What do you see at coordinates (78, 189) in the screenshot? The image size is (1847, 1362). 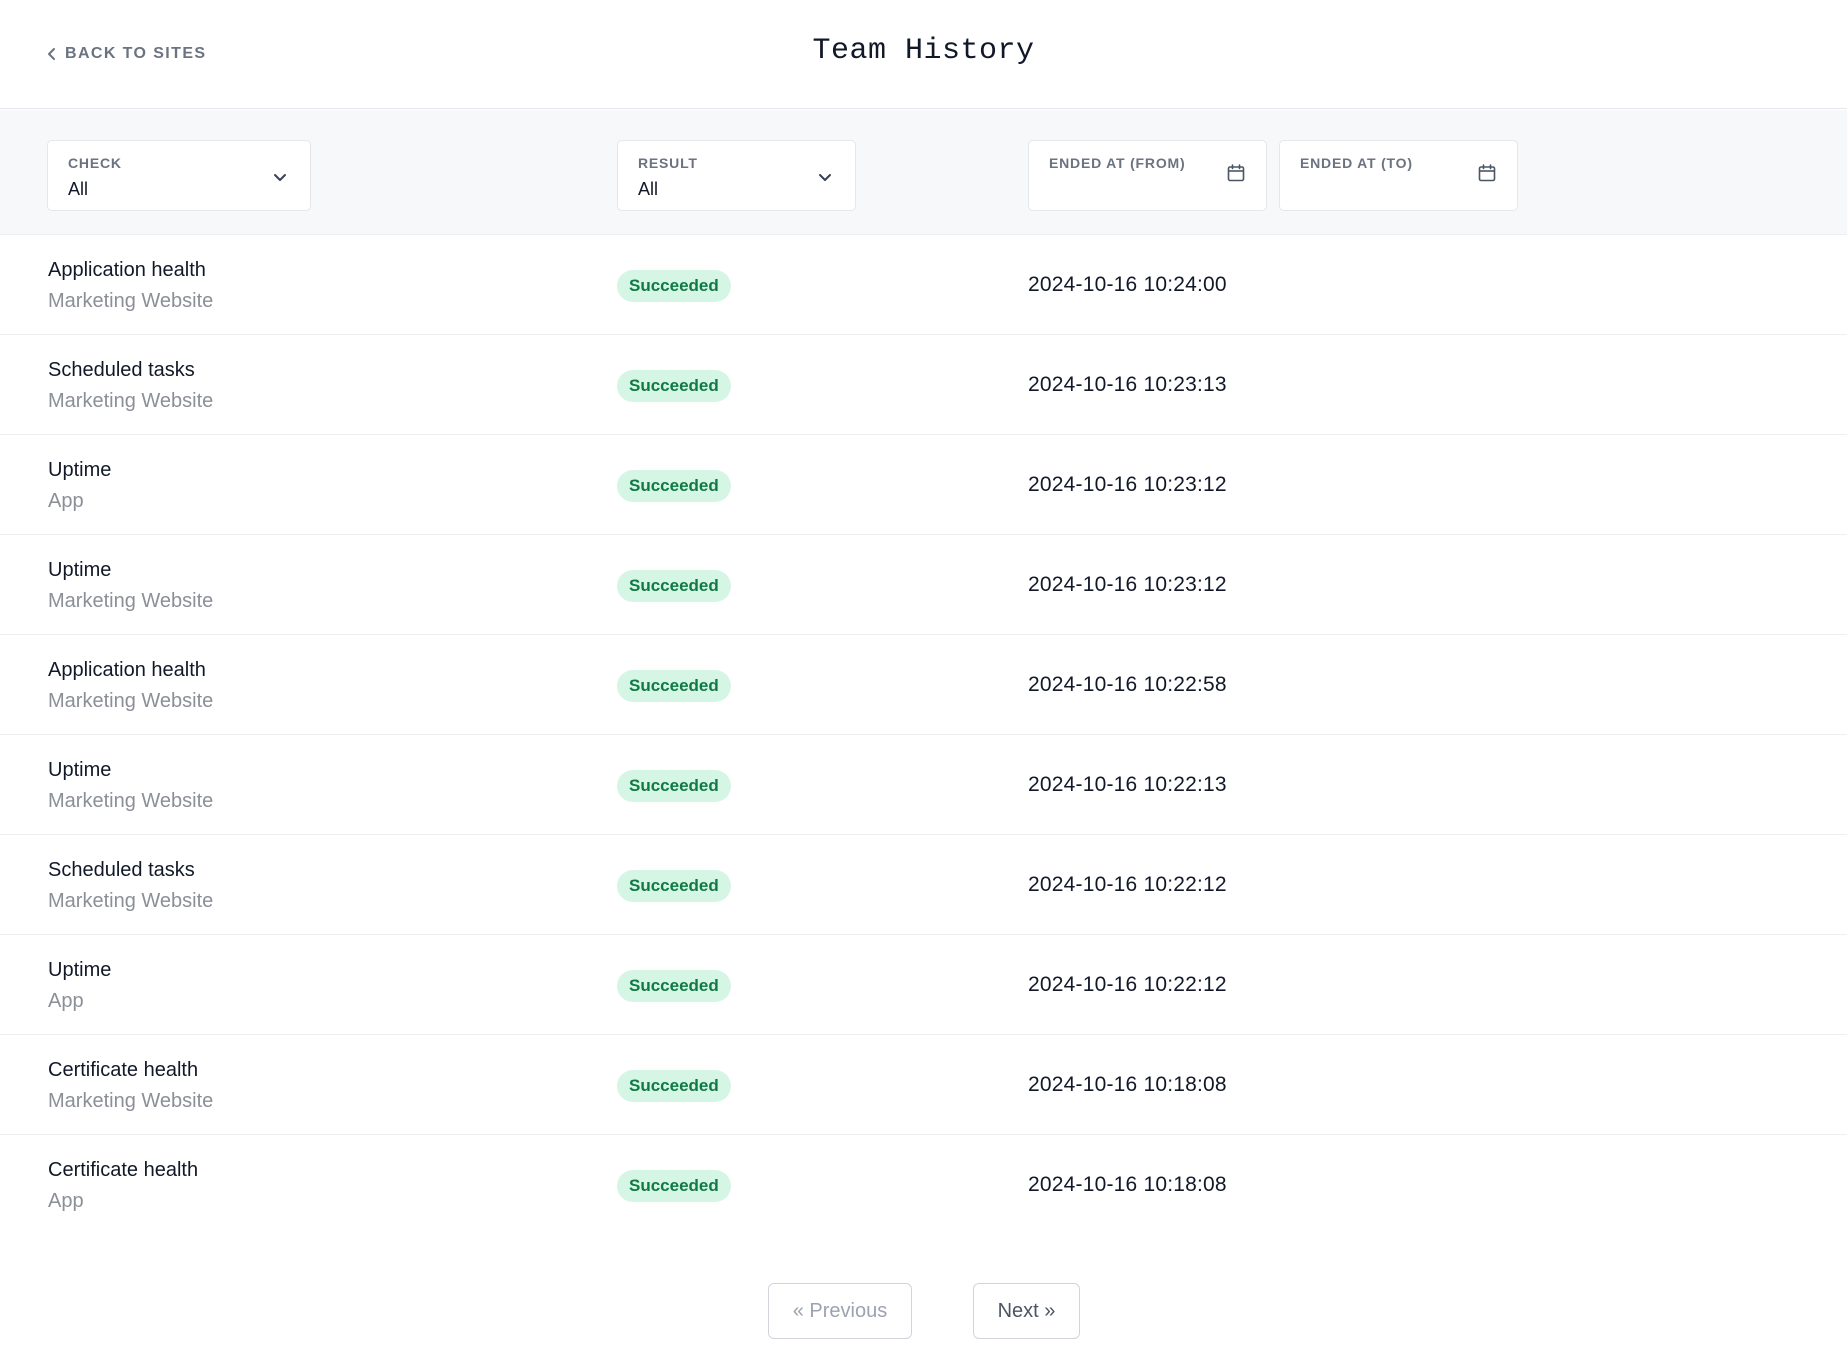 I see `check-filter-value: All` at bounding box center [78, 189].